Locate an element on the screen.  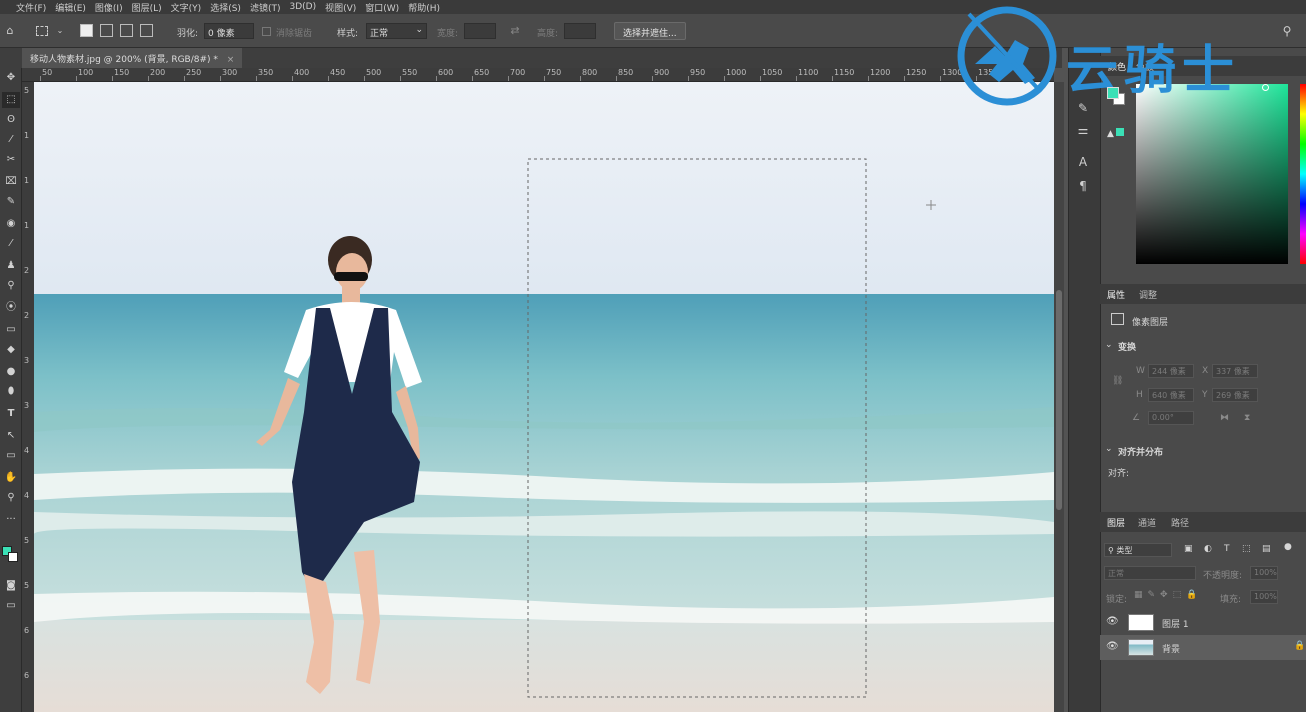
zoom-tool-icon: ⚲ is located at coordinates (11, 498).